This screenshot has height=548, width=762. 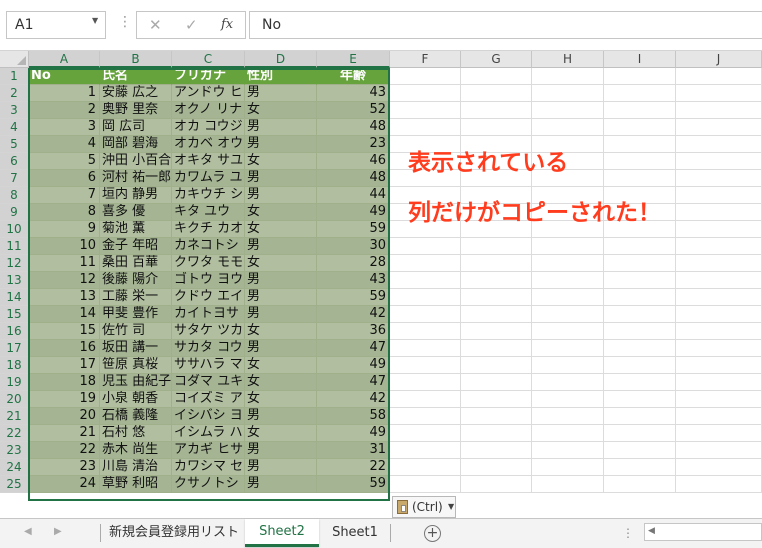 What do you see at coordinates (208, 399) in the screenshot?
I see `cell-furigana: コイズミ ア` at bounding box center [208, 399].